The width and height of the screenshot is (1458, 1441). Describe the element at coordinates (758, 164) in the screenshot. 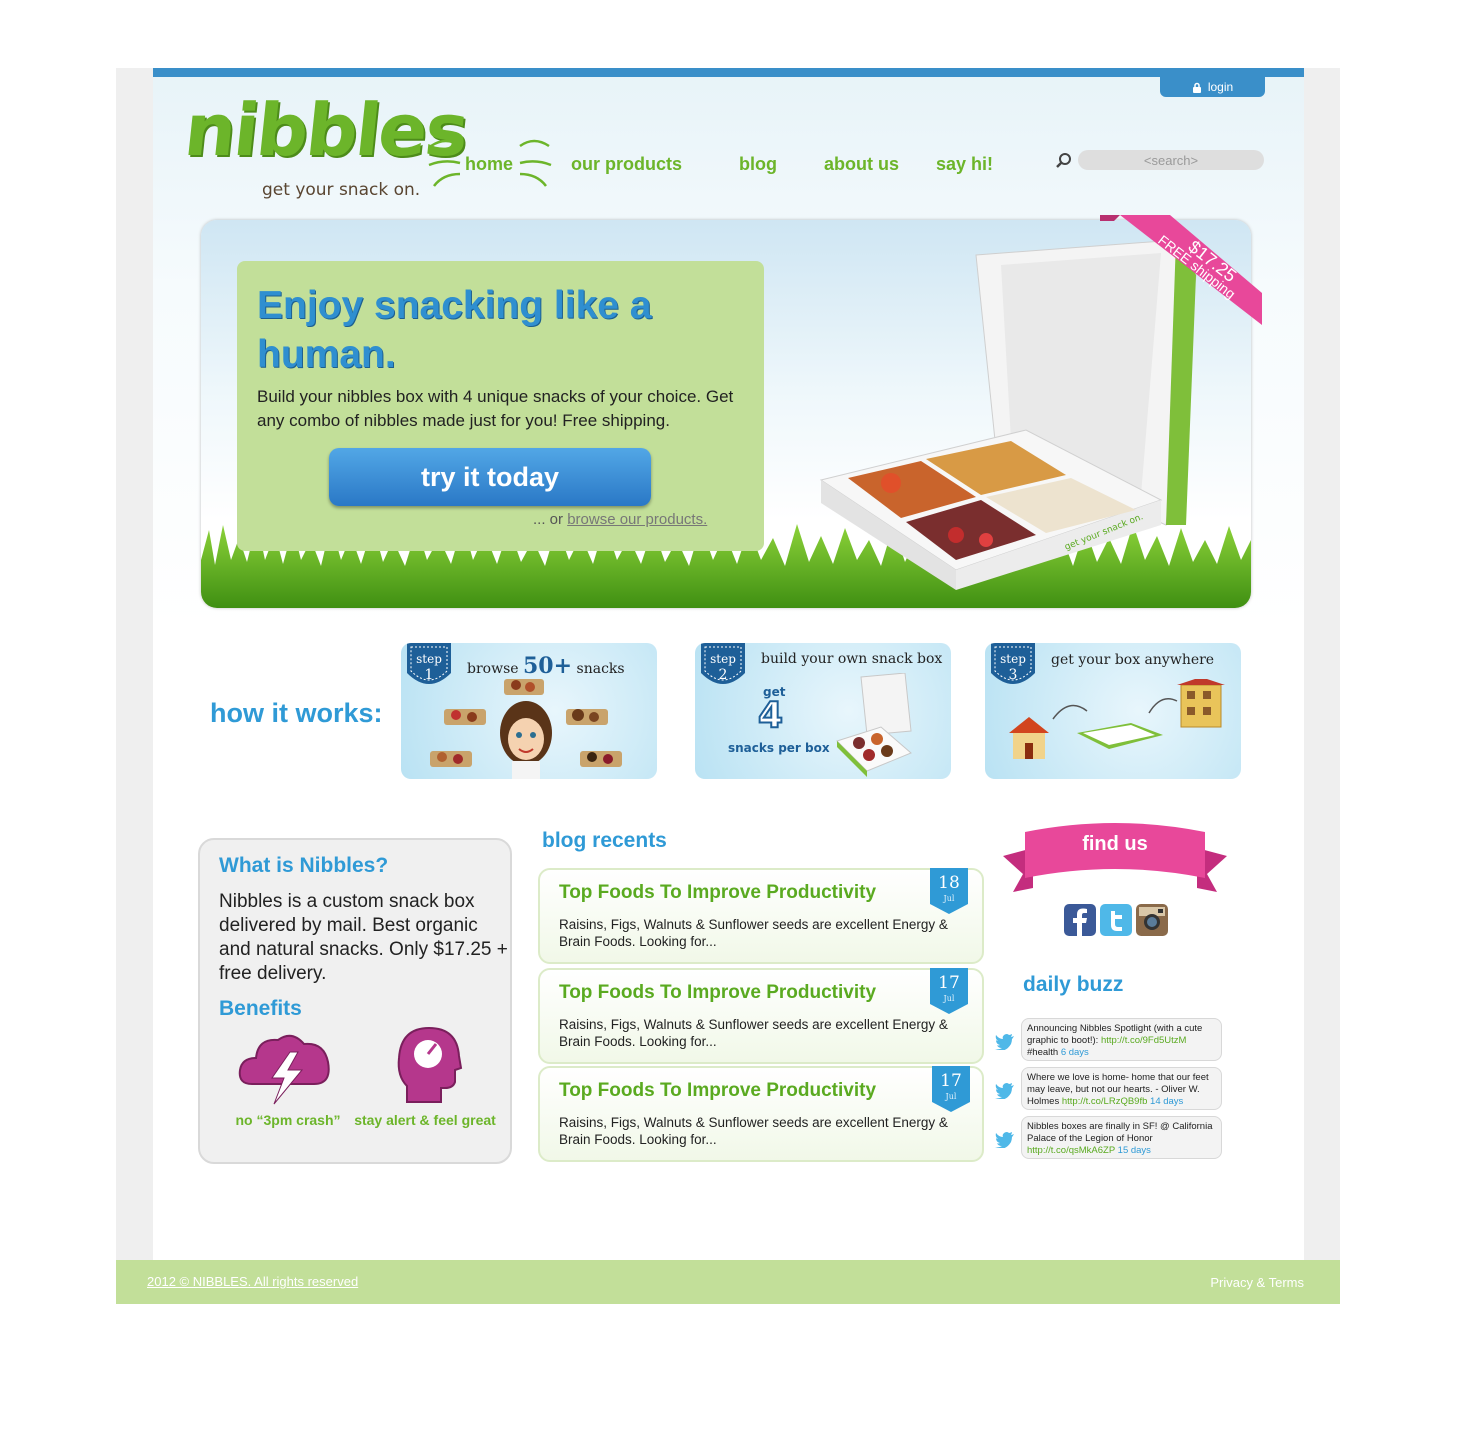

I see `nav-blog: blog` at that location.